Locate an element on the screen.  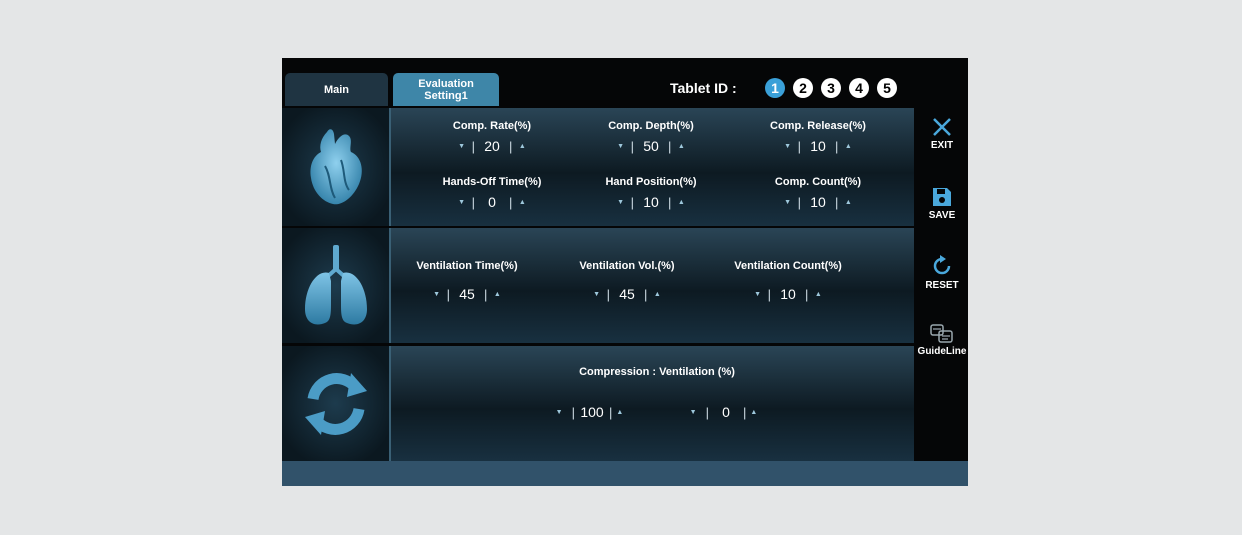
tab-evaluation-label-line2: Setting1 is located at coordinates (446, 95).